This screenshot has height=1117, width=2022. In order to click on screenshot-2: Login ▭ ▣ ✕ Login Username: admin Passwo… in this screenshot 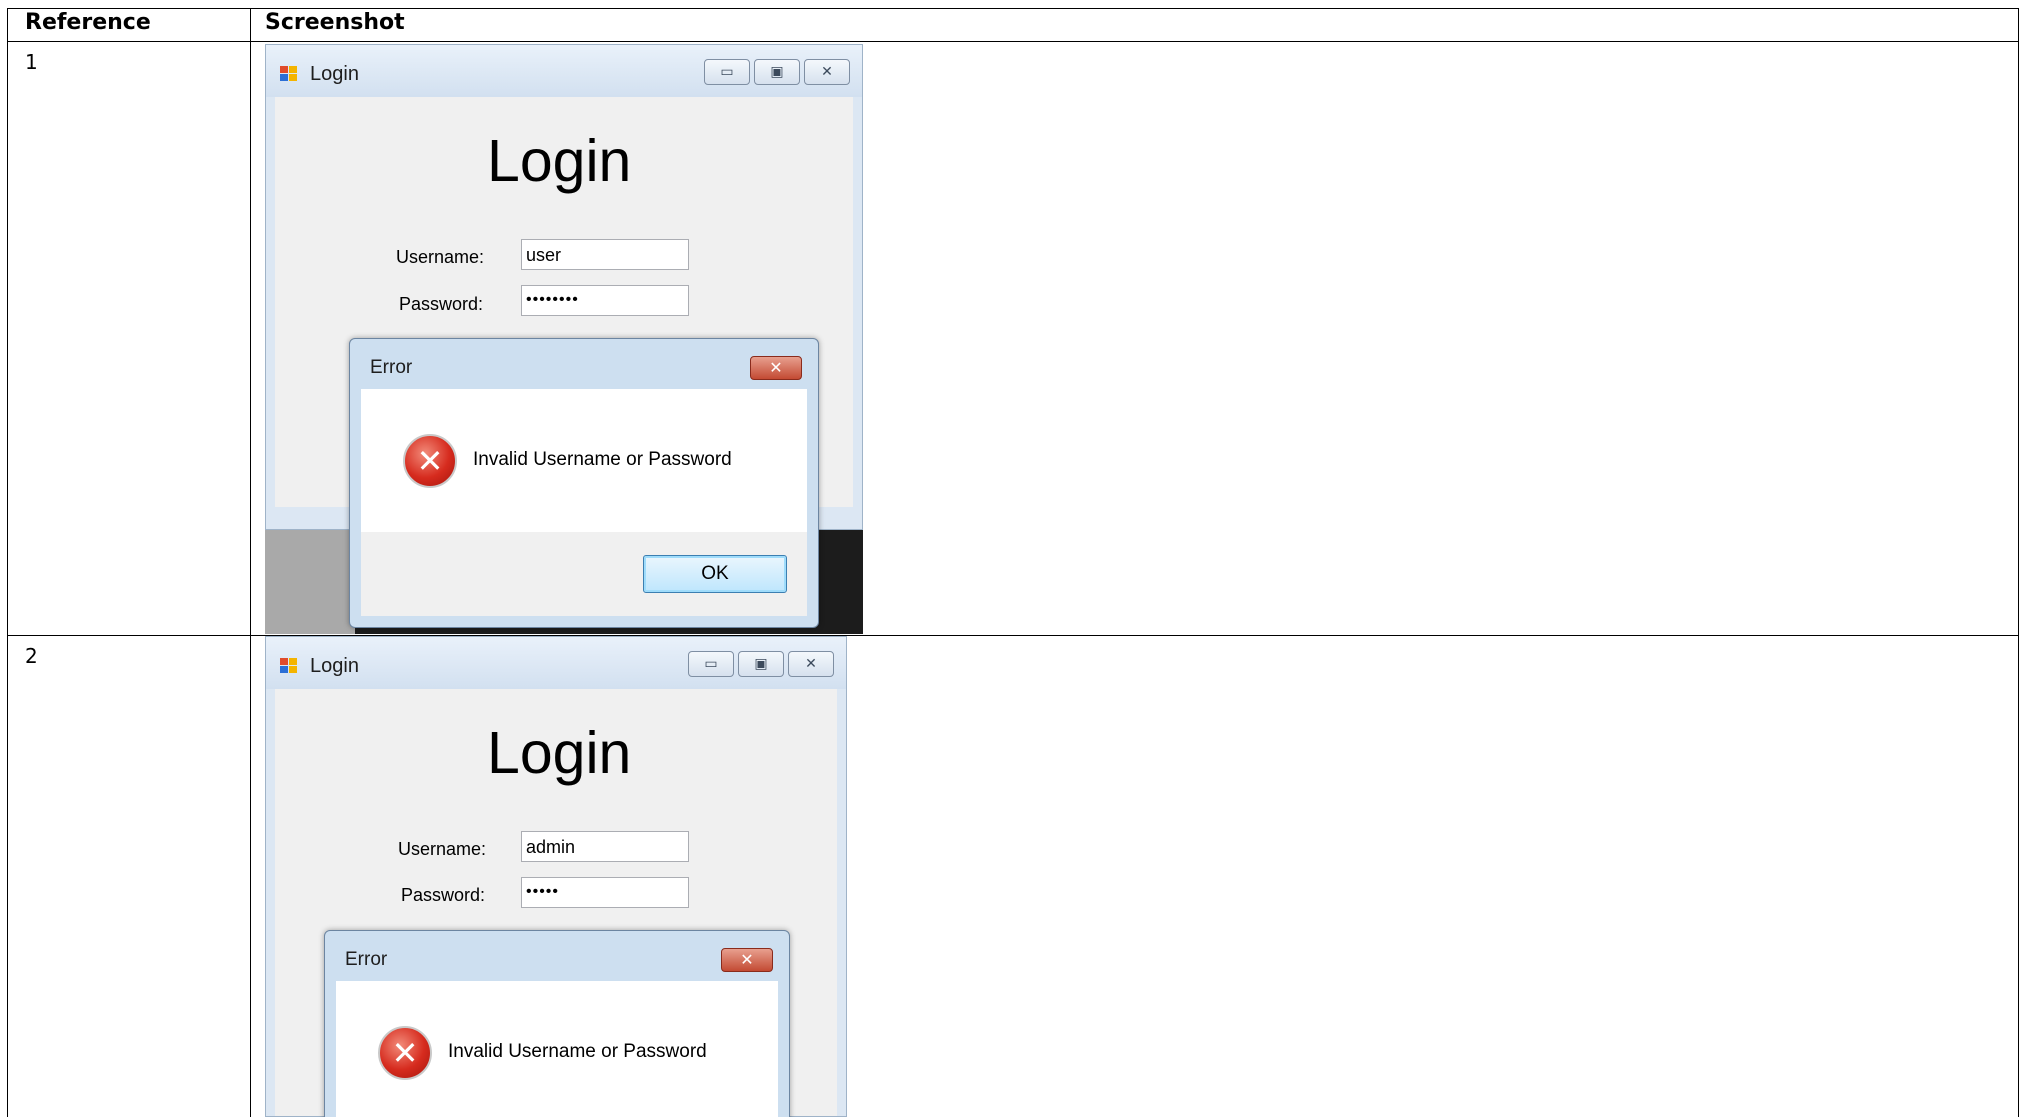, I will do `click(556, 876)`.